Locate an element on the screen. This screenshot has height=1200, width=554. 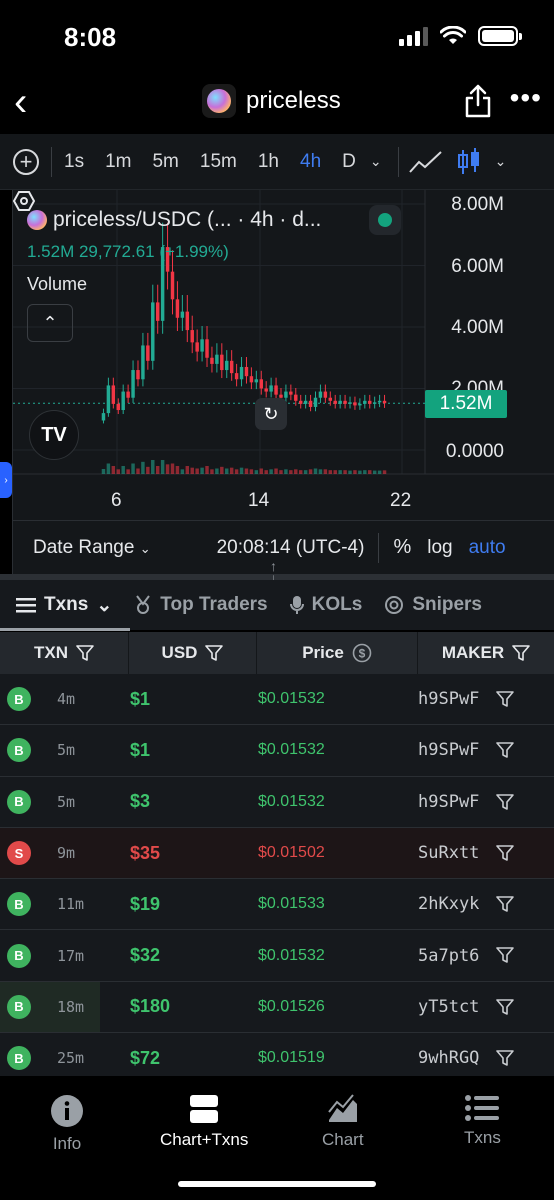
tab-kols: KOLs is located at coordinates (325, 605).